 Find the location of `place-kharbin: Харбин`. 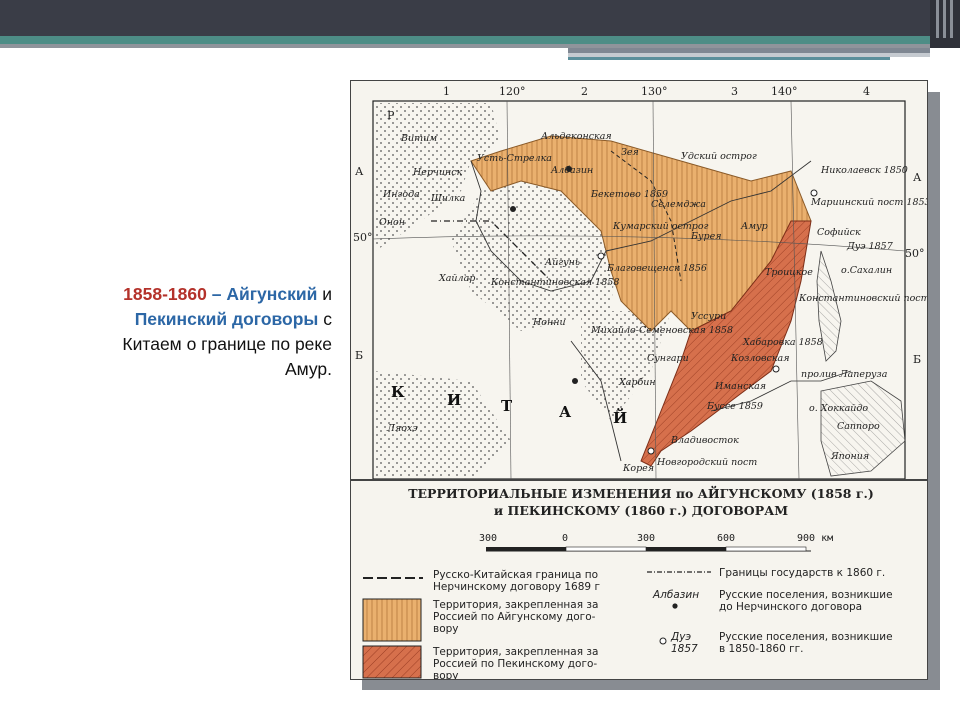

place-kharbin: Харбин is located at coordinates (637, 382).